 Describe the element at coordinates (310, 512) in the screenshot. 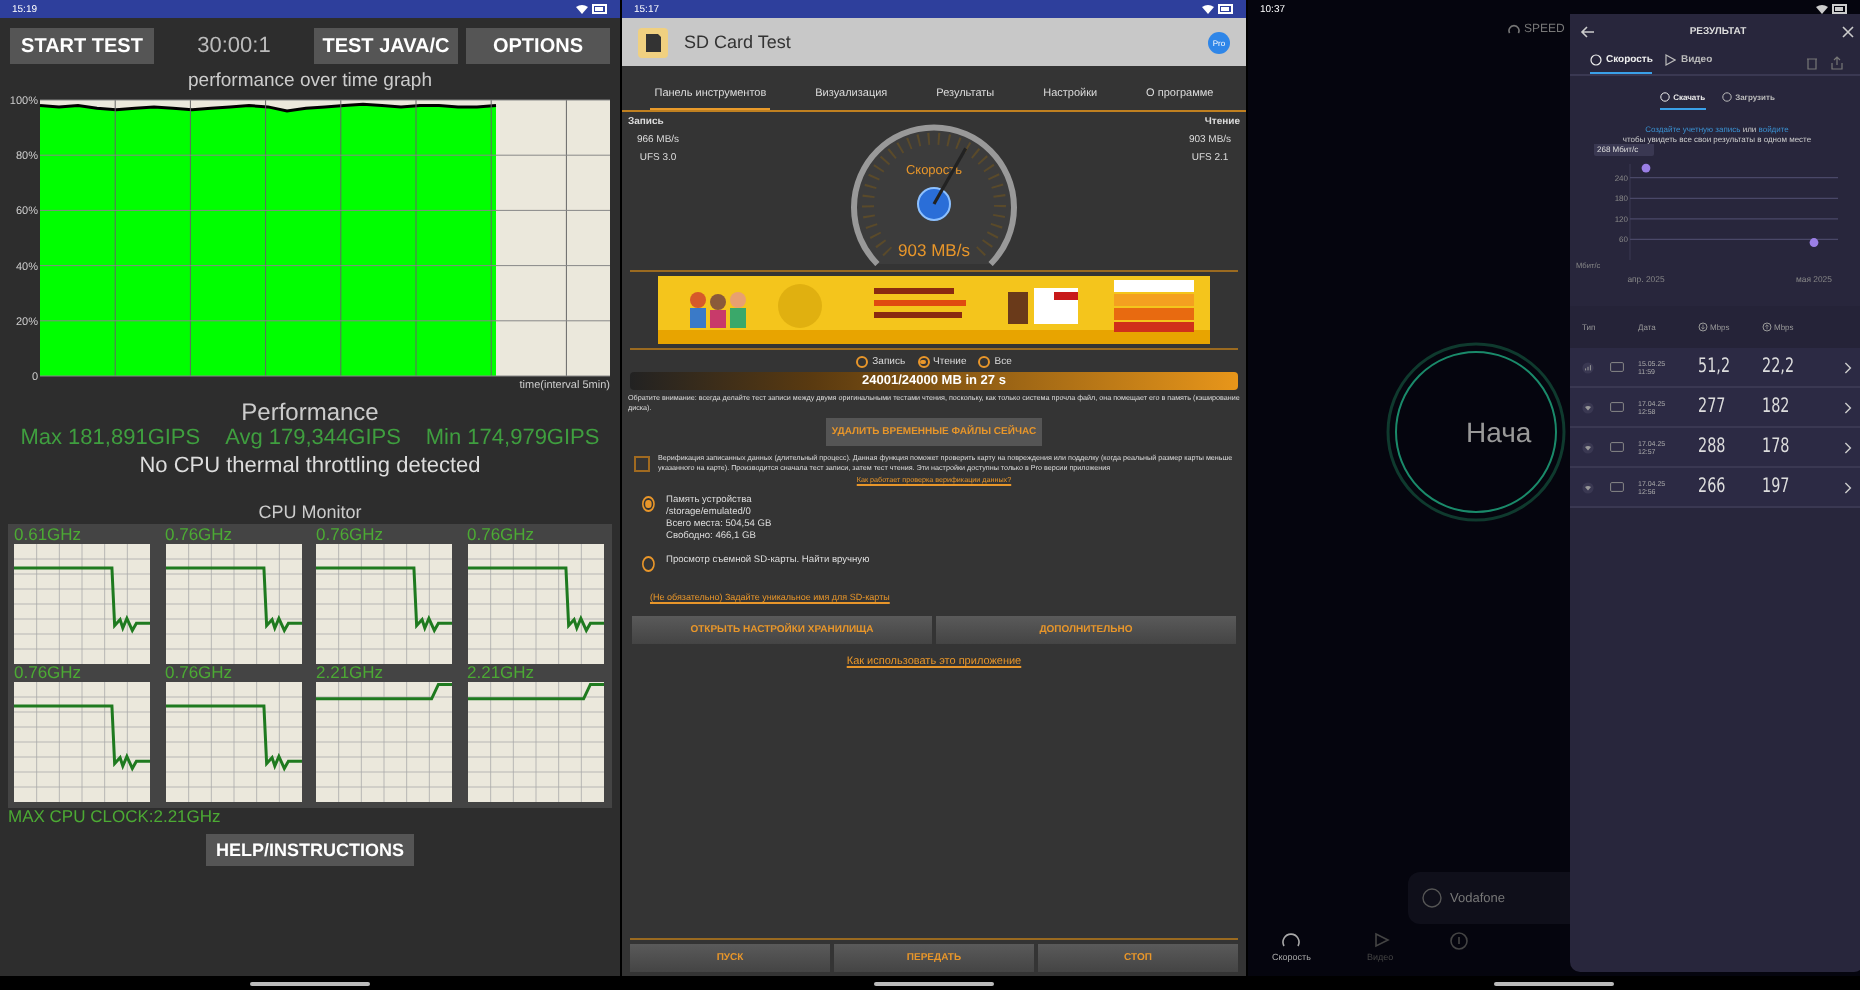

I see `cpu-monitor-title: CPU Monitor` at that location.